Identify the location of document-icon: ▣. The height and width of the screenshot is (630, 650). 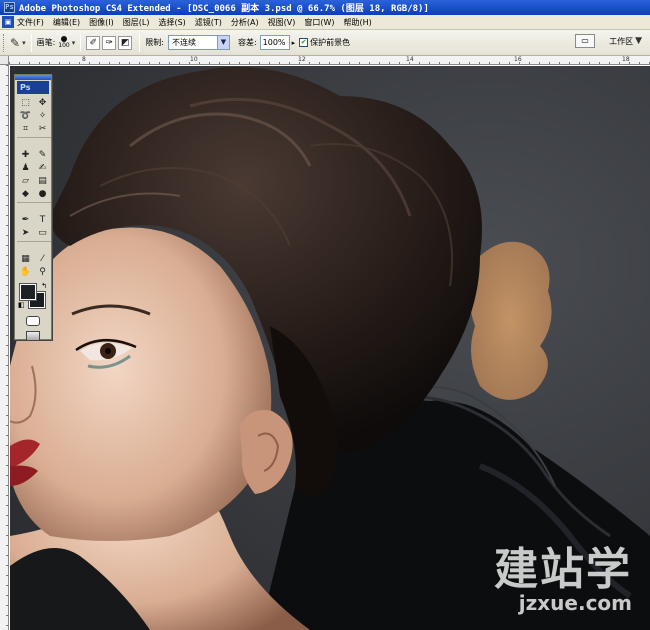
(8, 22).